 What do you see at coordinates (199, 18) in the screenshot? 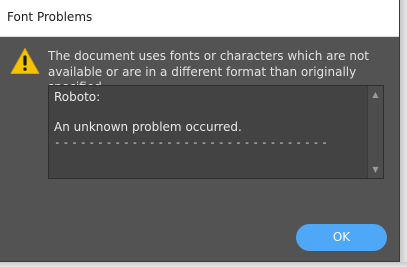
I see `title-bar: Font Problems` at bounding box center [199, 18].